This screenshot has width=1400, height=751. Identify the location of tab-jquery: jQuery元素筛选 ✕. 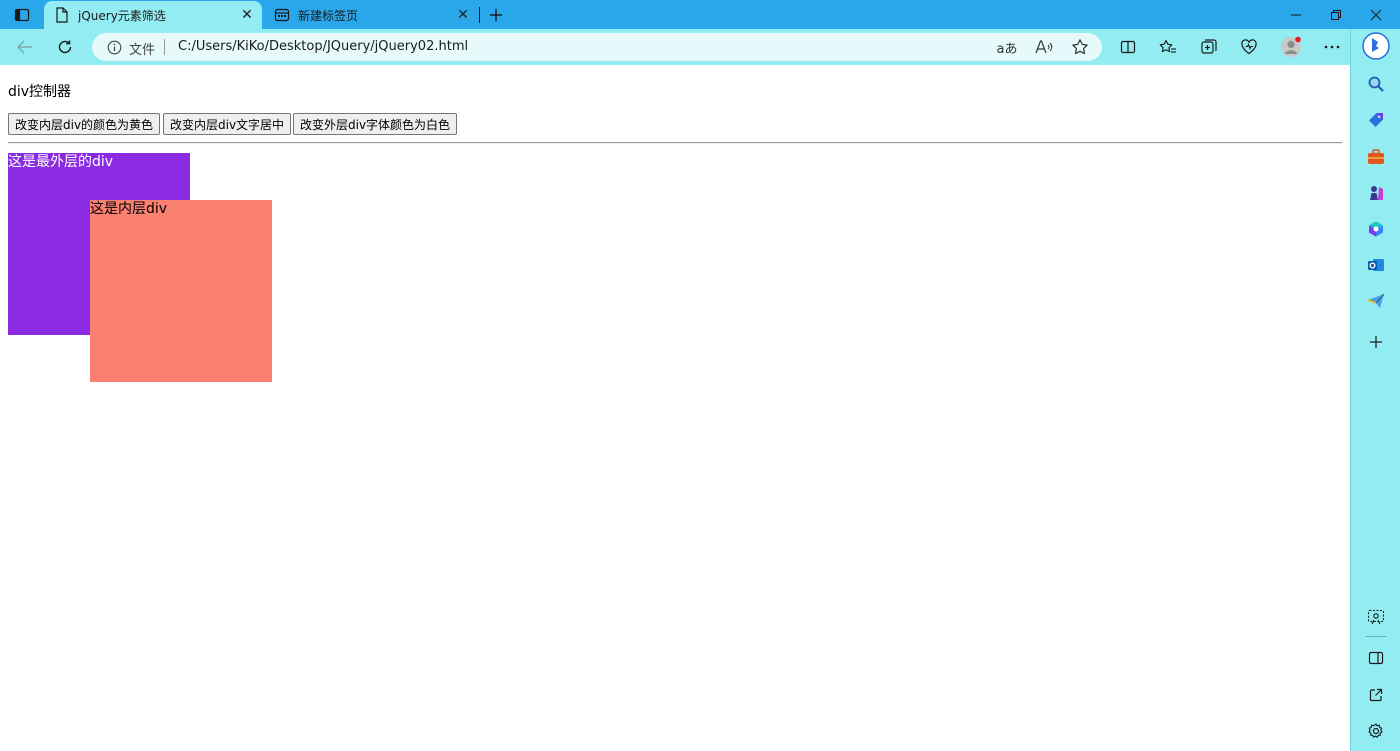
(153, 15).